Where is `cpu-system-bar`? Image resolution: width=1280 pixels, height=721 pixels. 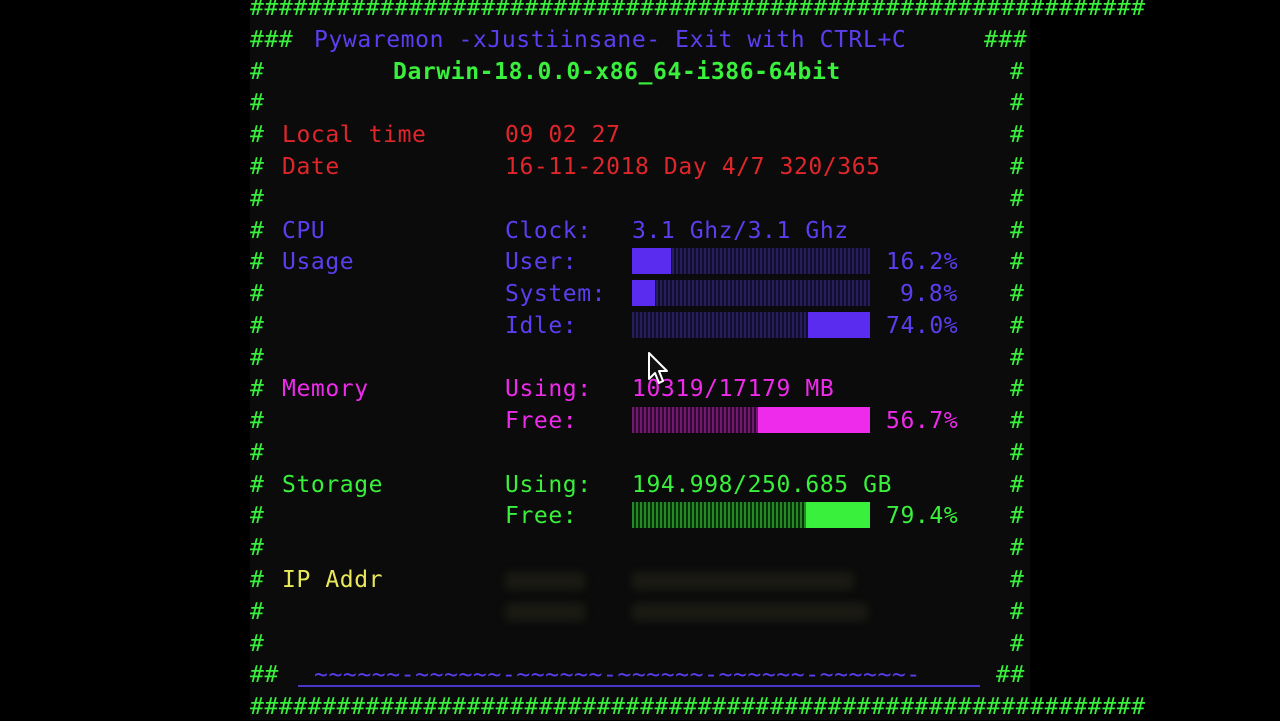
cpu-system-bar is located at coordinates (751, 293).